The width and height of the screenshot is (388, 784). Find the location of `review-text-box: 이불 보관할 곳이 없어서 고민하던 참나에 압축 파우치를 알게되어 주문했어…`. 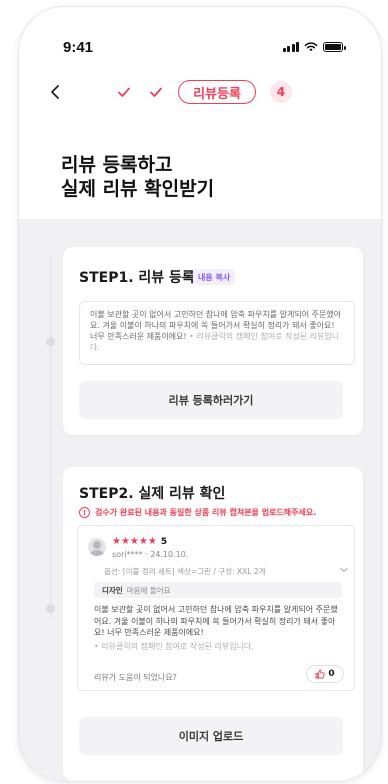

review-text-box: 이불 보관할 곳이 없어서 고민하던 참나에 압축 파우치를 알게되어 주문했어… is located at coordinates (217, 333).